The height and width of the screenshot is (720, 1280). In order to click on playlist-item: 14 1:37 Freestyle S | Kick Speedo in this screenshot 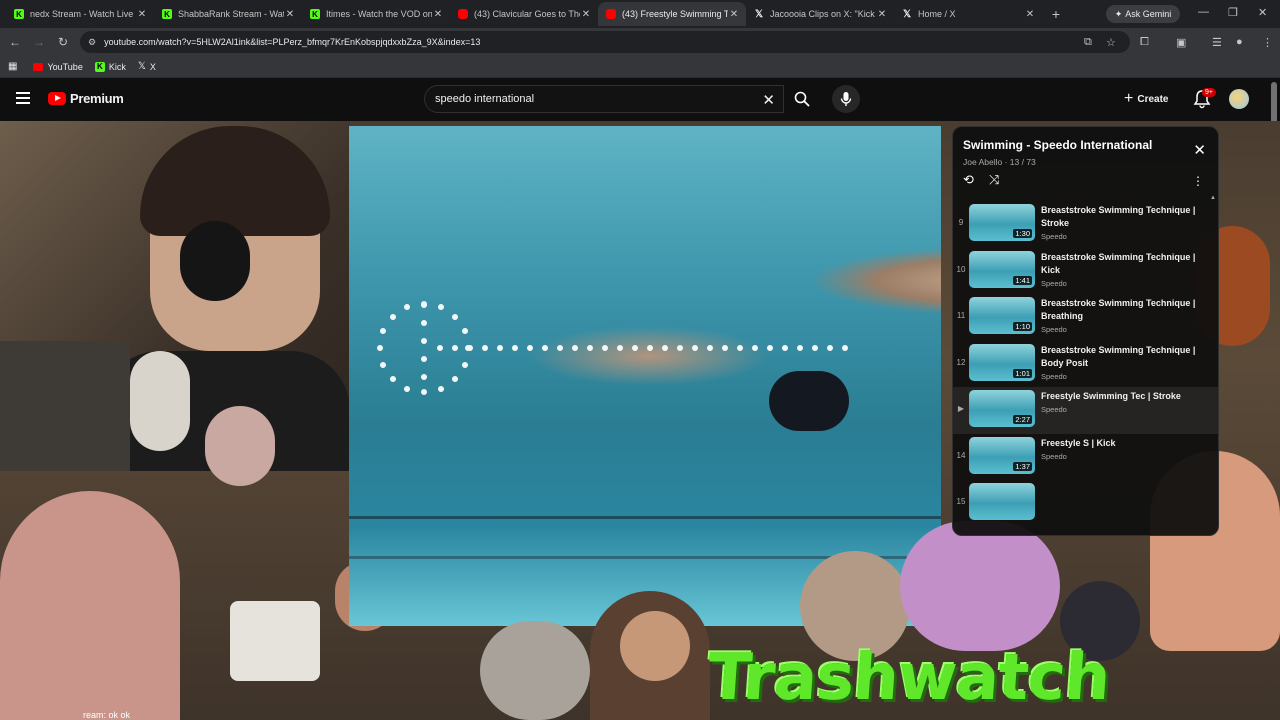, I will do `click(1085, 457)`.